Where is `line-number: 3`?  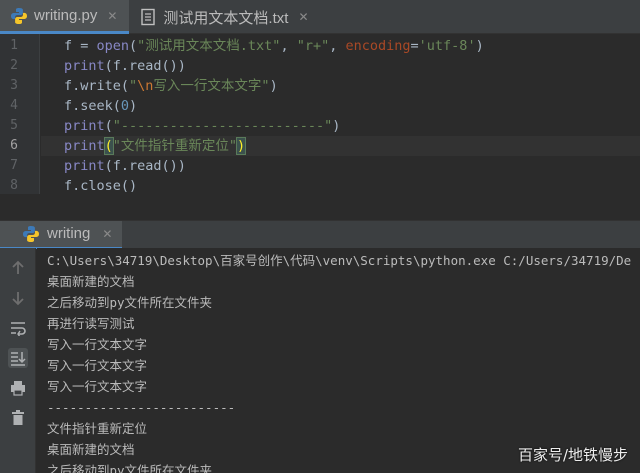 line-number: 3 is located at coordinates (14, 85).